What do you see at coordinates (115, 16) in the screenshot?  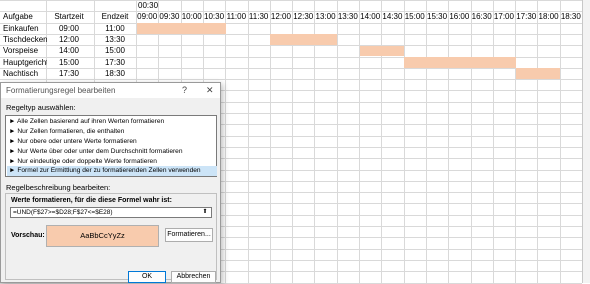 I see `header-end: Endzeit` at bounding box center [115, 16].